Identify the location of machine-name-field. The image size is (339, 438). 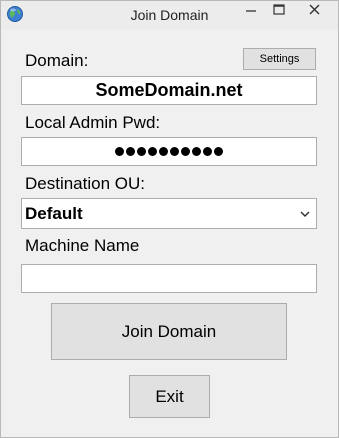
(169, 278).